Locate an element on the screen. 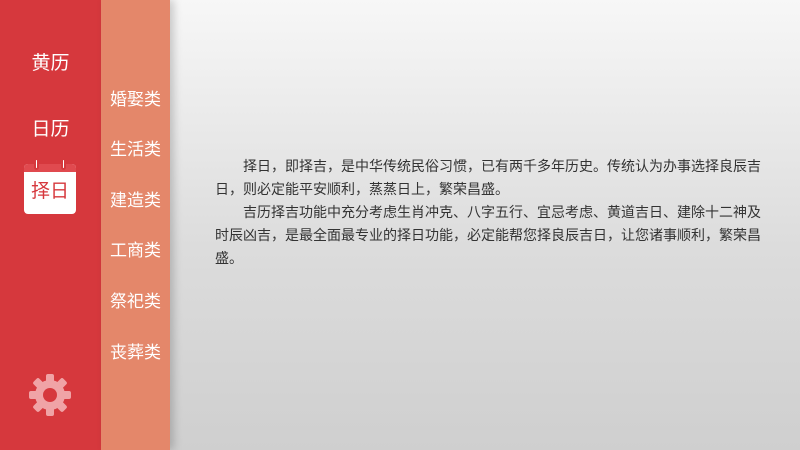  category-item-business: 工商类 is located at coordinates (135, 251).